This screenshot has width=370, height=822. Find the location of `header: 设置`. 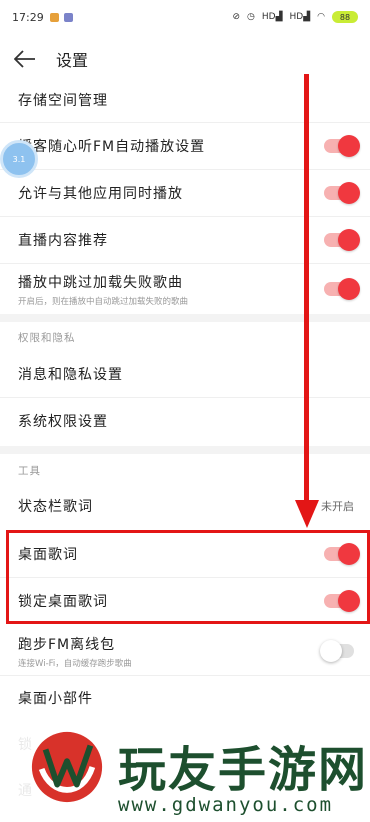

header: 设置 is located at coordinates (185, 59).